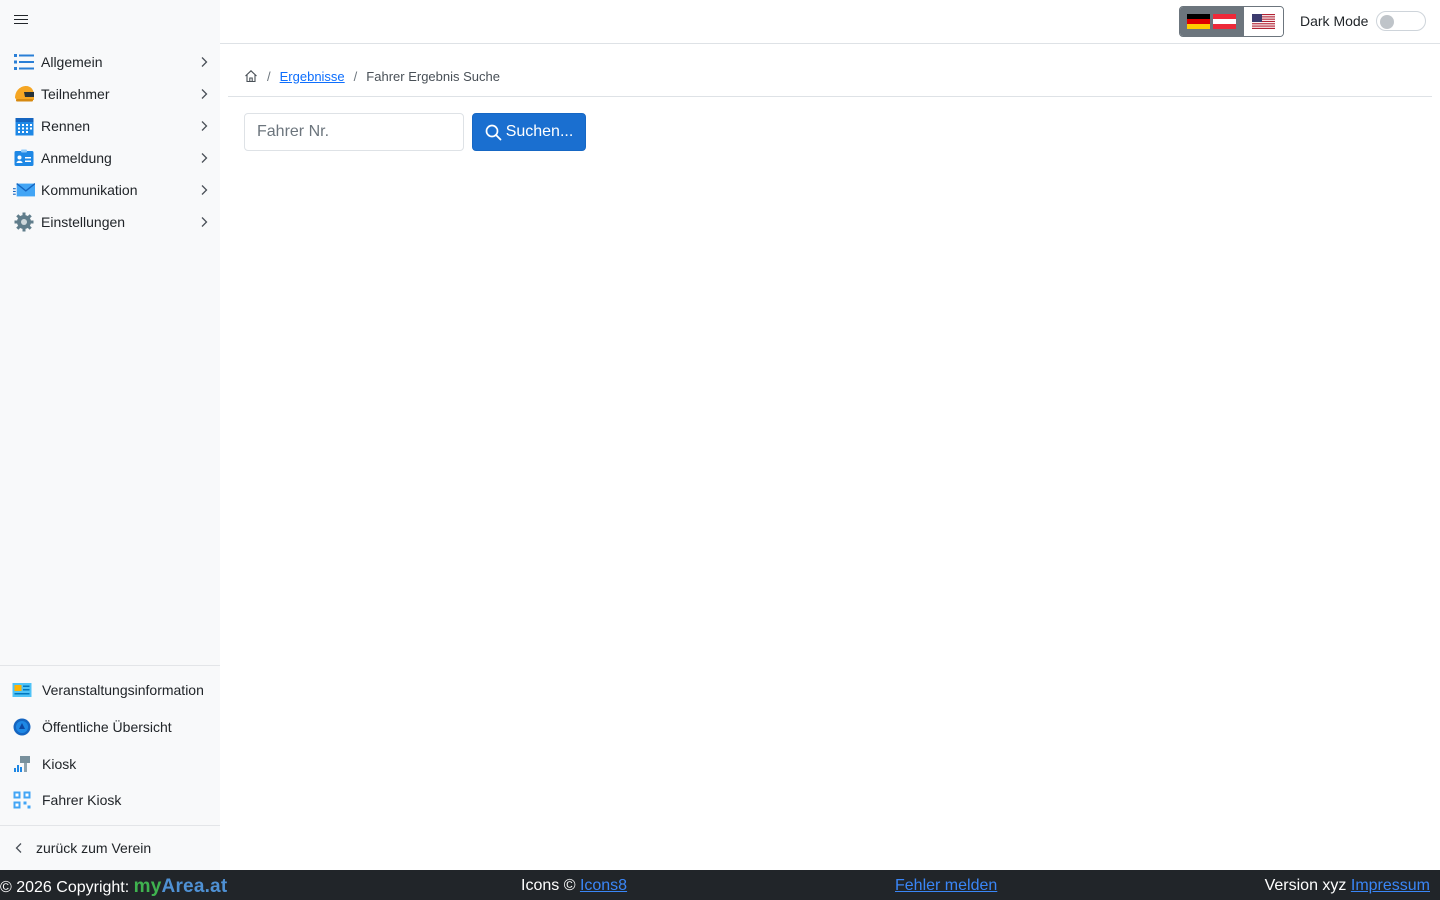  Describe the element at coordinates (548, 885) in the screenshot. I see `icons-credit-text: Icons ©` at that location.